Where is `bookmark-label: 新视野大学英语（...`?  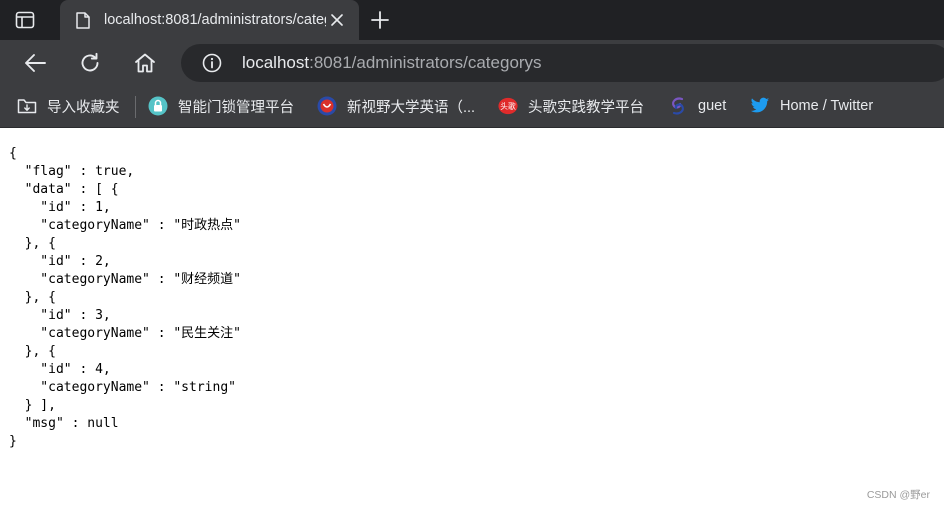
bookmark-label: 新视野大学英语（... is located at coordinates (411, 107).